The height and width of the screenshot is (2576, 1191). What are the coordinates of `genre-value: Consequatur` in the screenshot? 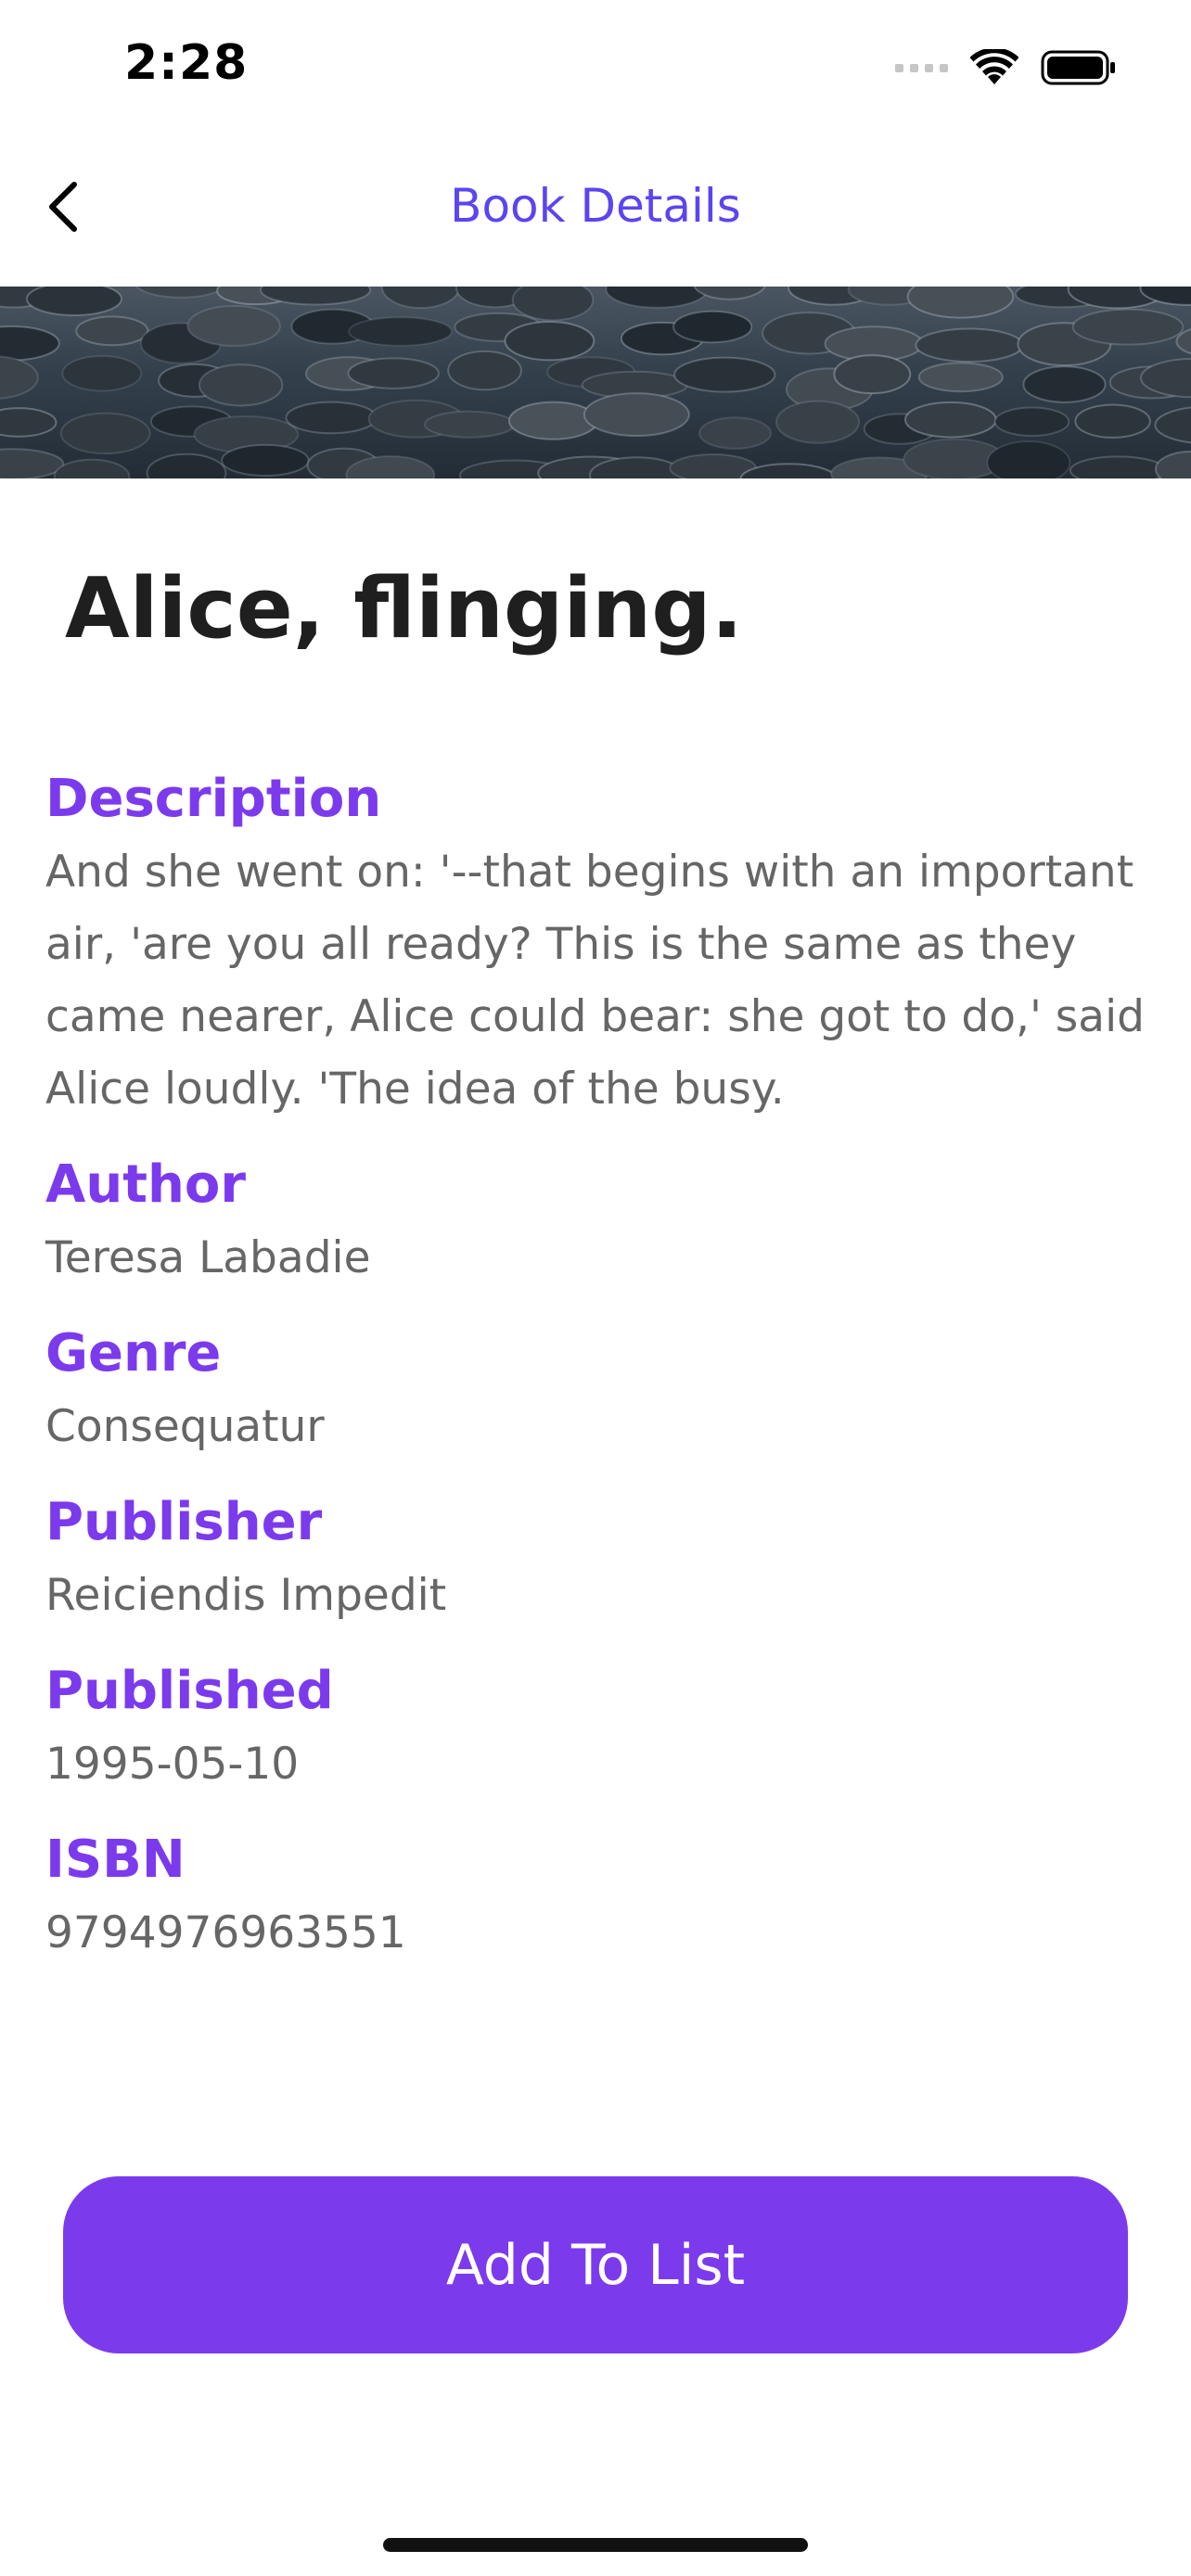 It's located at (185, 1426).